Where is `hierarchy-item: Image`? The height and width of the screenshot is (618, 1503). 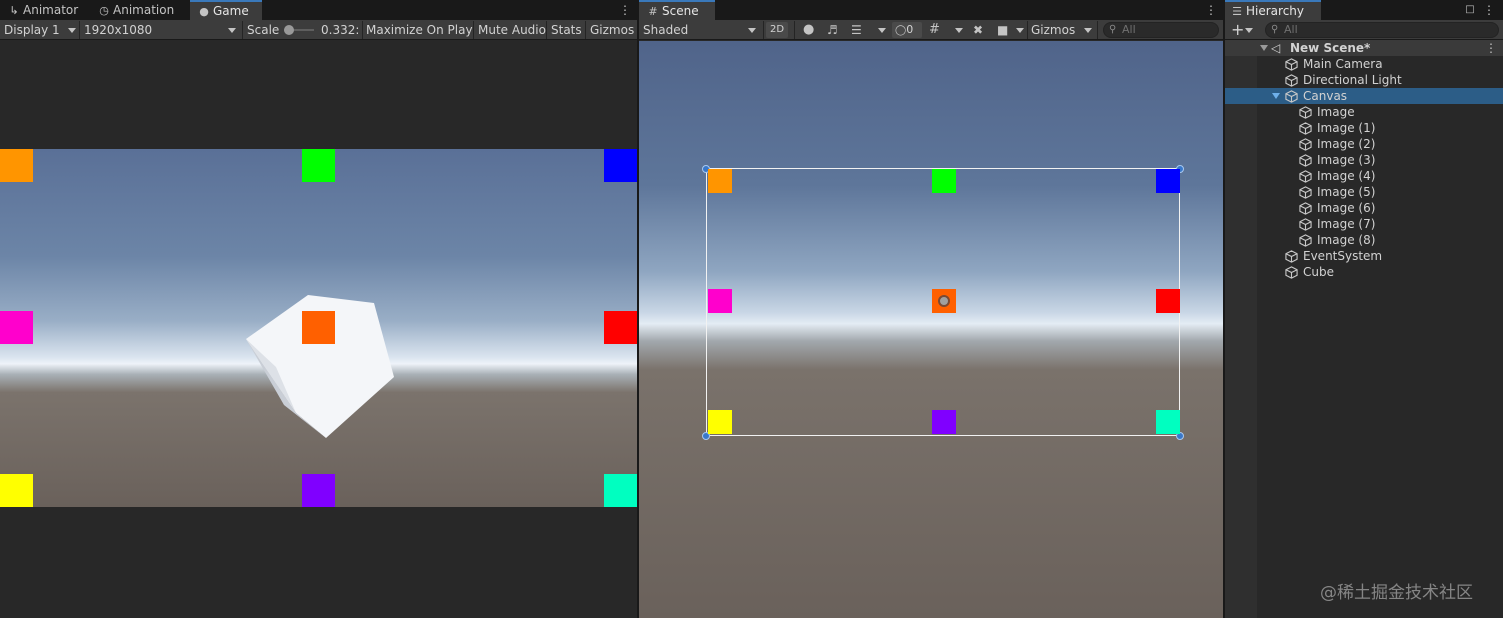 hierarchy-item: Image is located at coordinates (1364, 112).